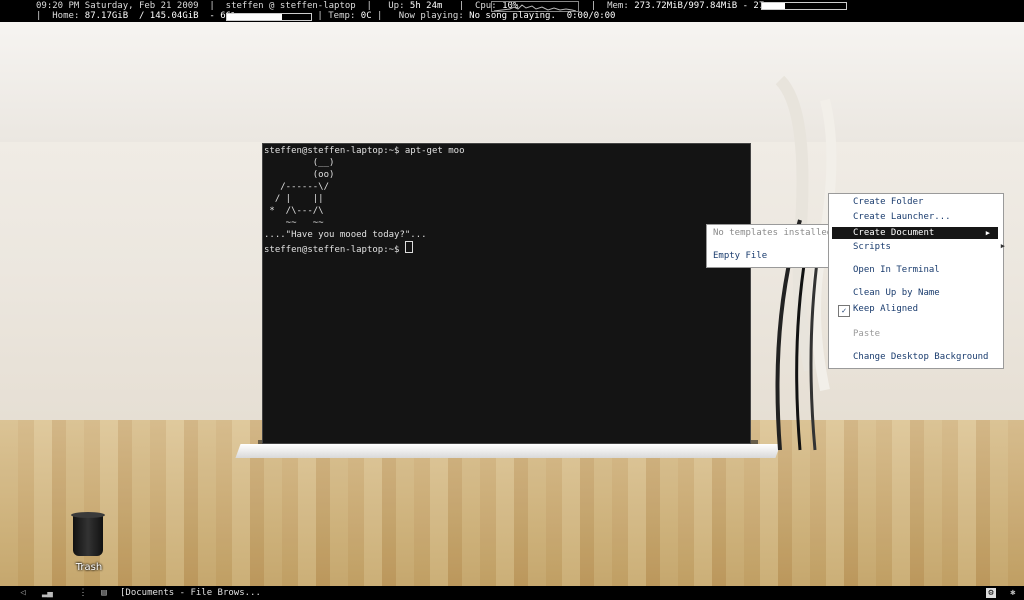 Image resolution: width=1024 pixels, height=600 pixels. I want to click on user-host: steffen @ steffen-laptop, so click(290, 6).